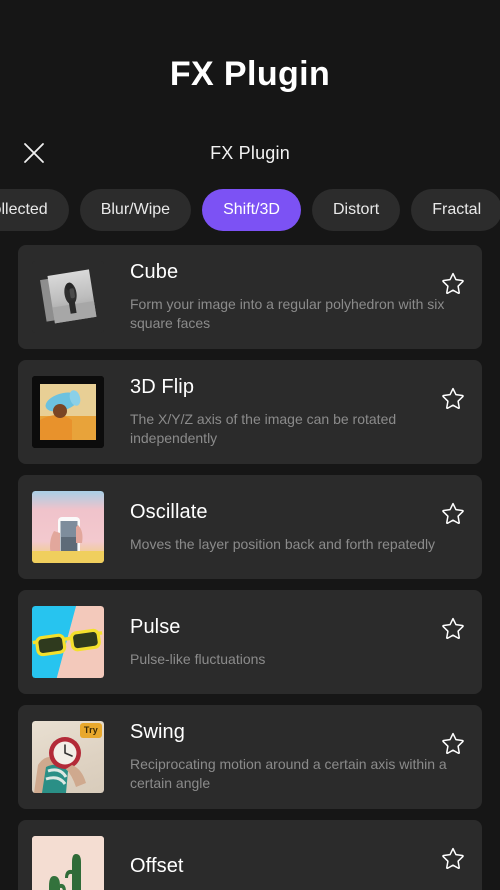 Image resolution: width=500 pixels, height=890 pixels. Describe the element at coordinates (250, 854) in the screenshot. I see `list-item: Offset` at that location.